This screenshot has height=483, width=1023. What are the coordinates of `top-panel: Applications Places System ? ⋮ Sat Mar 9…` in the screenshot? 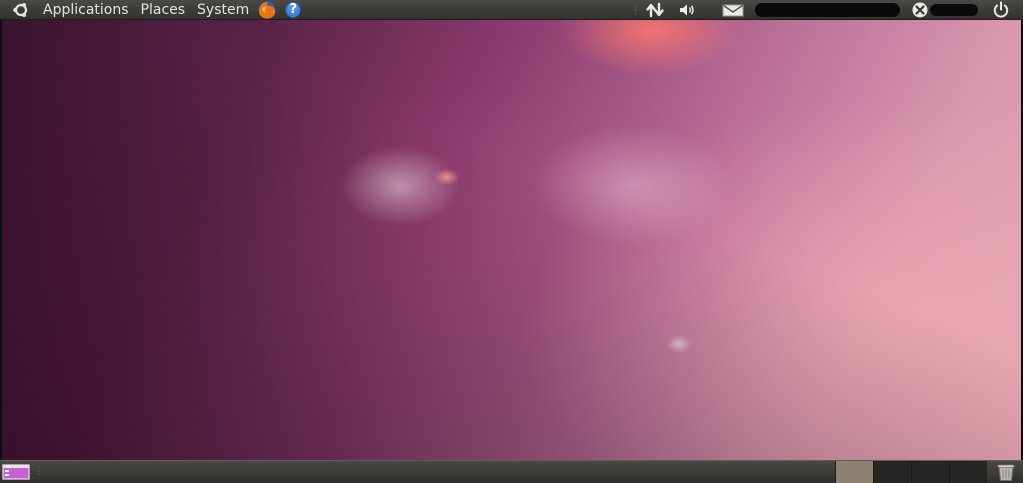 It's located at (511, 10).